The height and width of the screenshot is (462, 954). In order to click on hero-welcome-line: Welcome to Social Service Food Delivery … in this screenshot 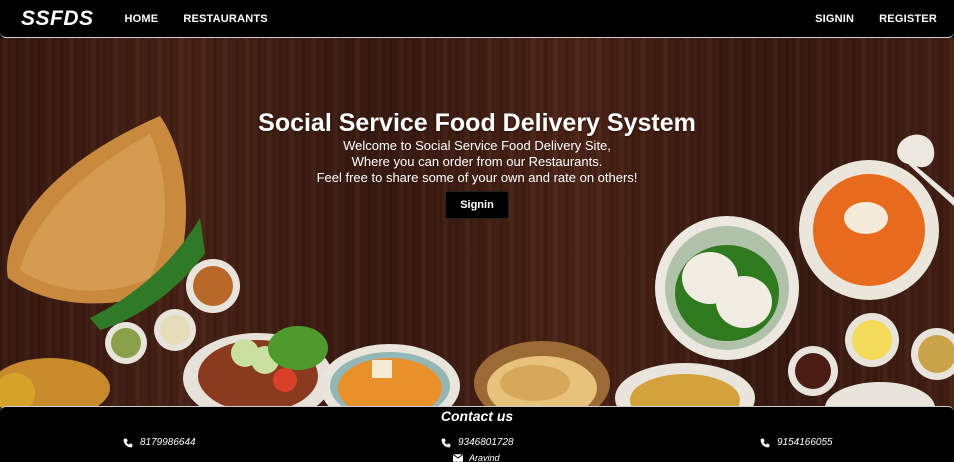, I will do `click(477, 145)`.